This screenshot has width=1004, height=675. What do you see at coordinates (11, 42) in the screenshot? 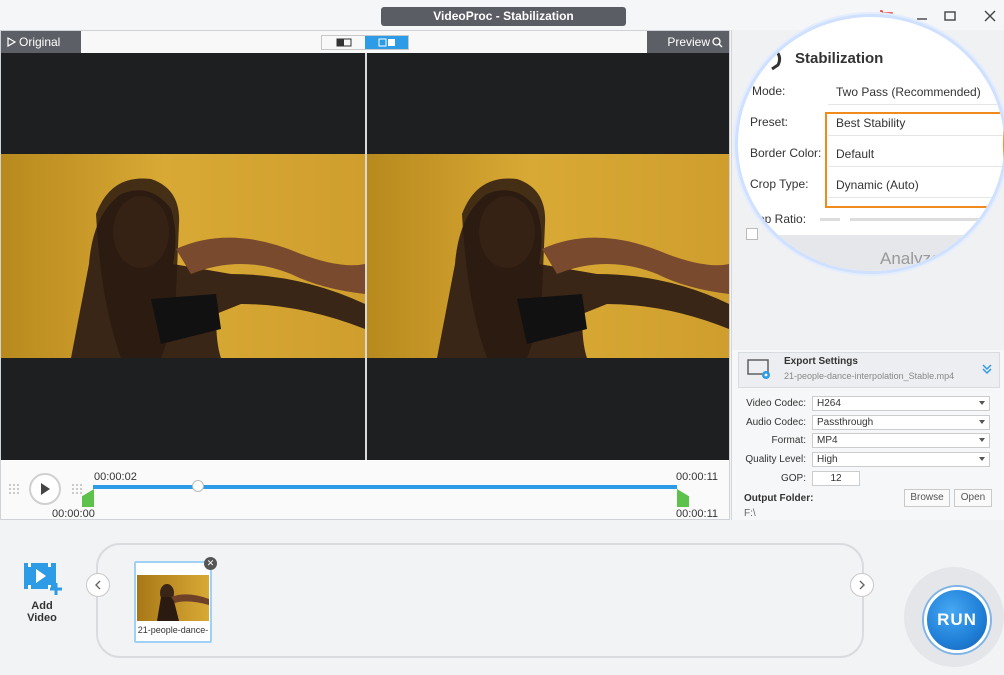
I see `play-outline-icon` at bounding box center [11, 42].